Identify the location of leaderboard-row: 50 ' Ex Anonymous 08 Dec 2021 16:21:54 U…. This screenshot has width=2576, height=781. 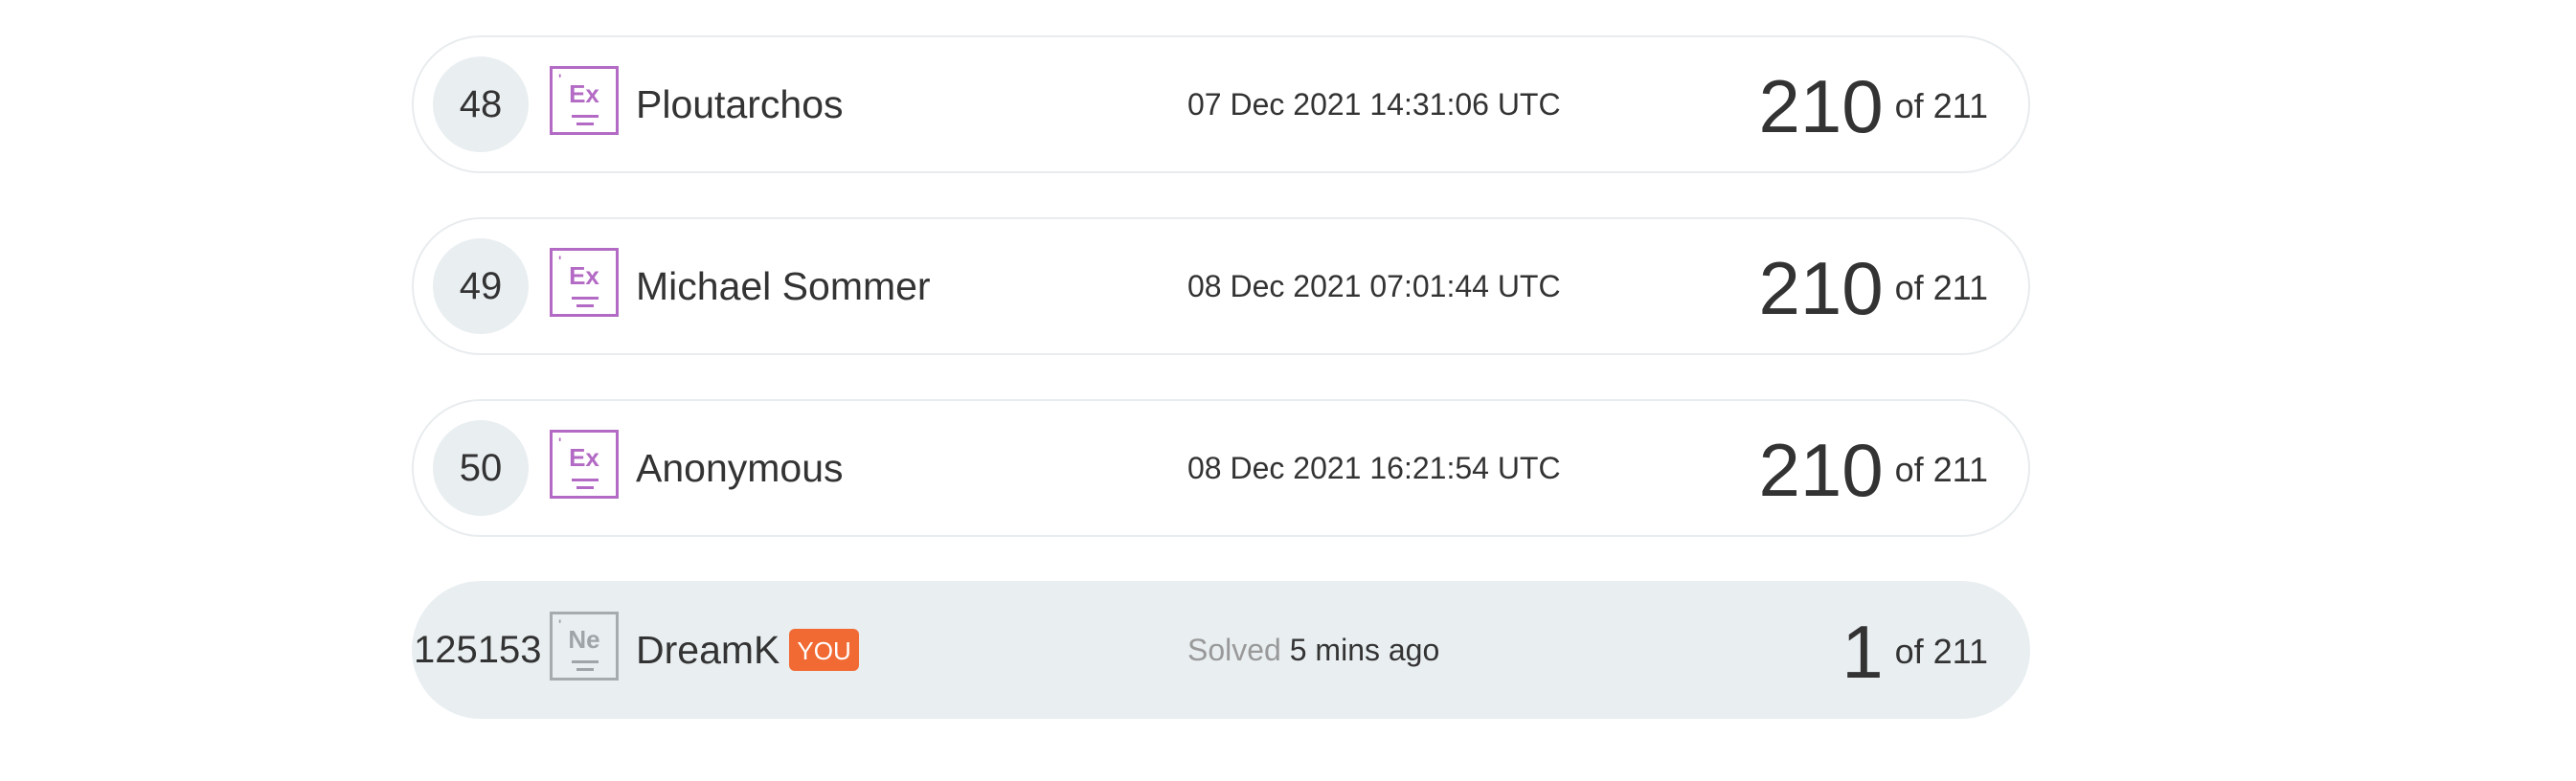
(1221, 468).